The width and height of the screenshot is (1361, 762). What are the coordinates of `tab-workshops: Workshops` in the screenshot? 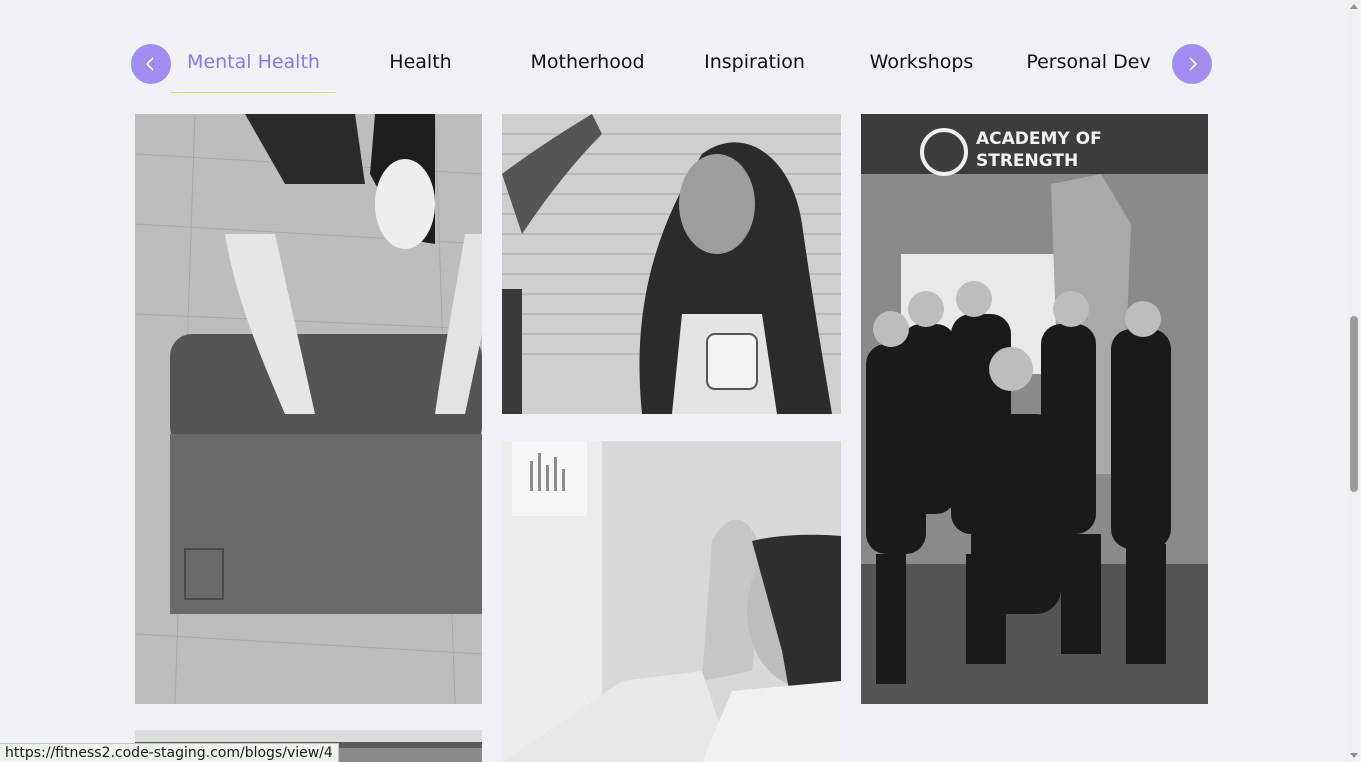 It's located at (921, 69).